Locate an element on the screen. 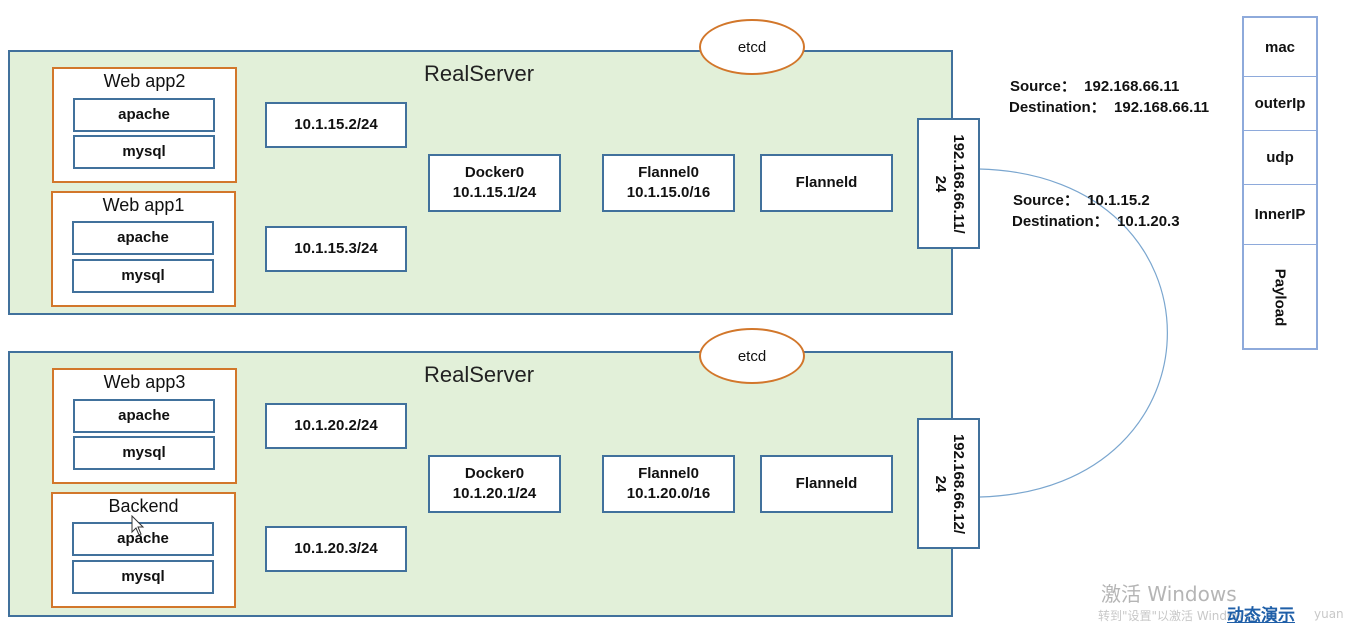  flannel0-ip: 10.1.20.0/16 is located at coordinates (668, 493).